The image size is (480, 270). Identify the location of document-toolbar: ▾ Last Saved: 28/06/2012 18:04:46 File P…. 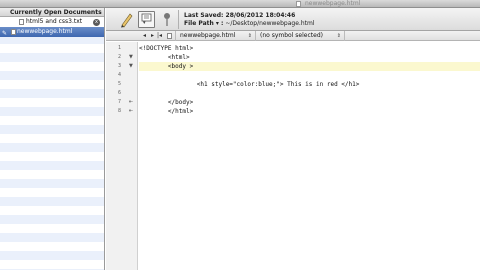
(293, 19).